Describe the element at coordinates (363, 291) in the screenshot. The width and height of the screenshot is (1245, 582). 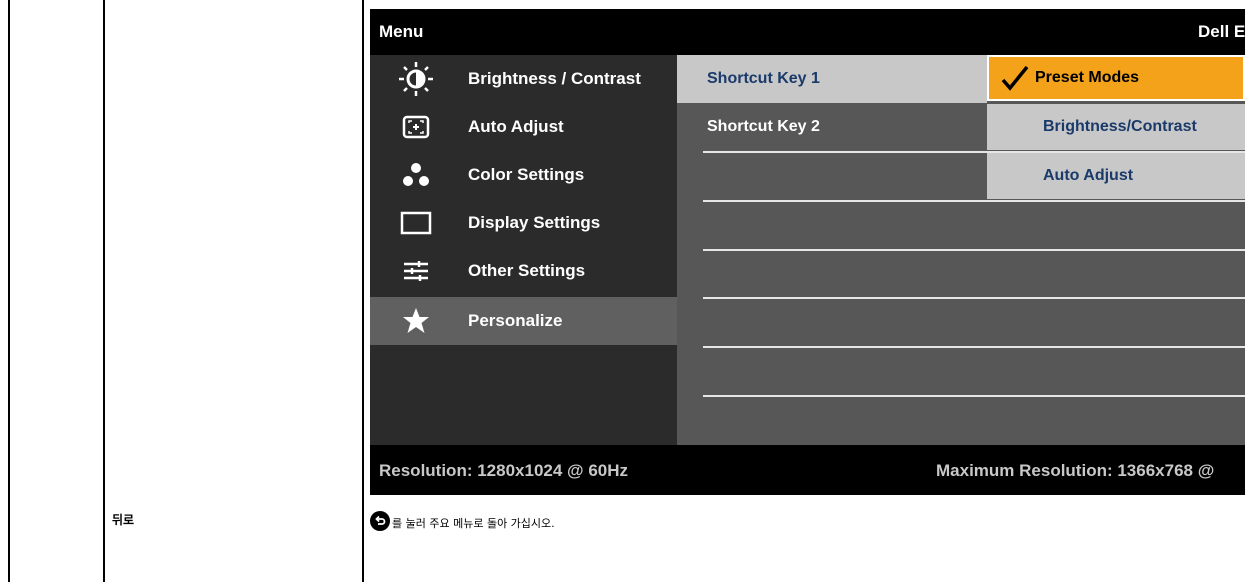
I see `table-border-content-column` at that location.